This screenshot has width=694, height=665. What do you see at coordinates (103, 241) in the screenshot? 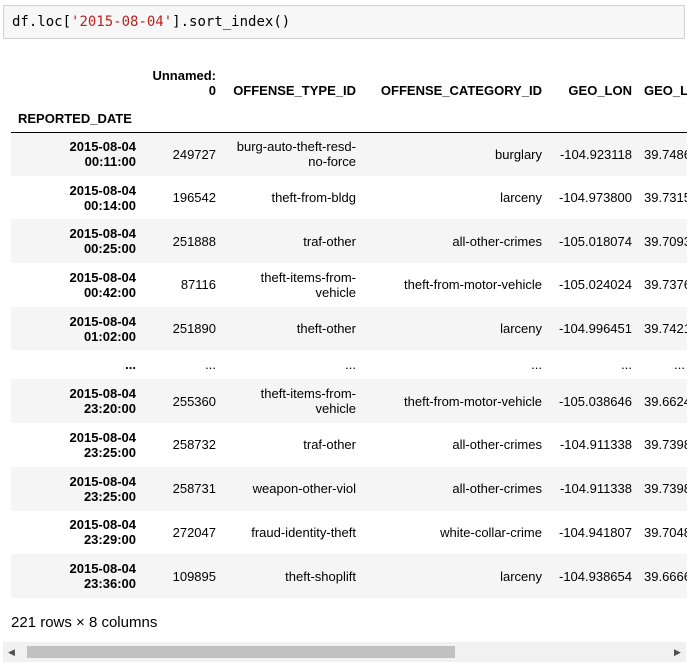
I see `row-index-label: 2015-08-04 00:25:00` at bounding box center [103, 241].